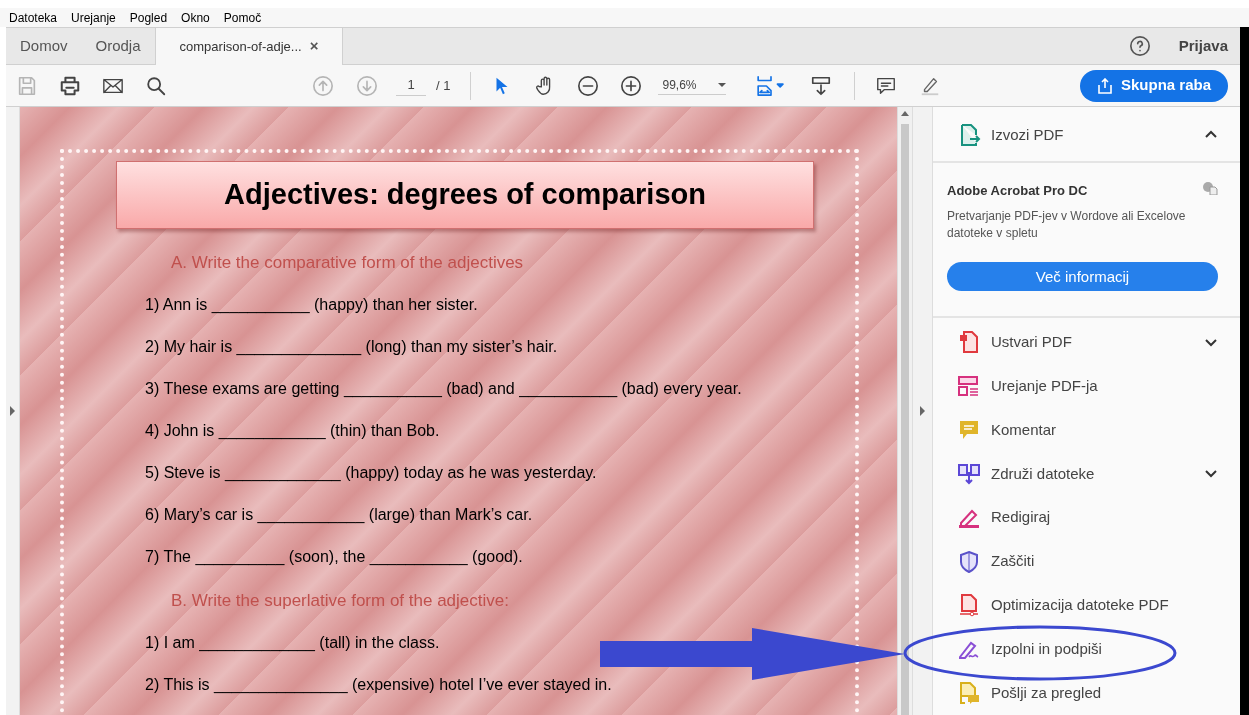 The width and height of the screenshot is (1249, 715). What do you see at coordinates (969, 386) in the screenshot?
I see `layout-edit-icon` at bounding box center [969, 386].